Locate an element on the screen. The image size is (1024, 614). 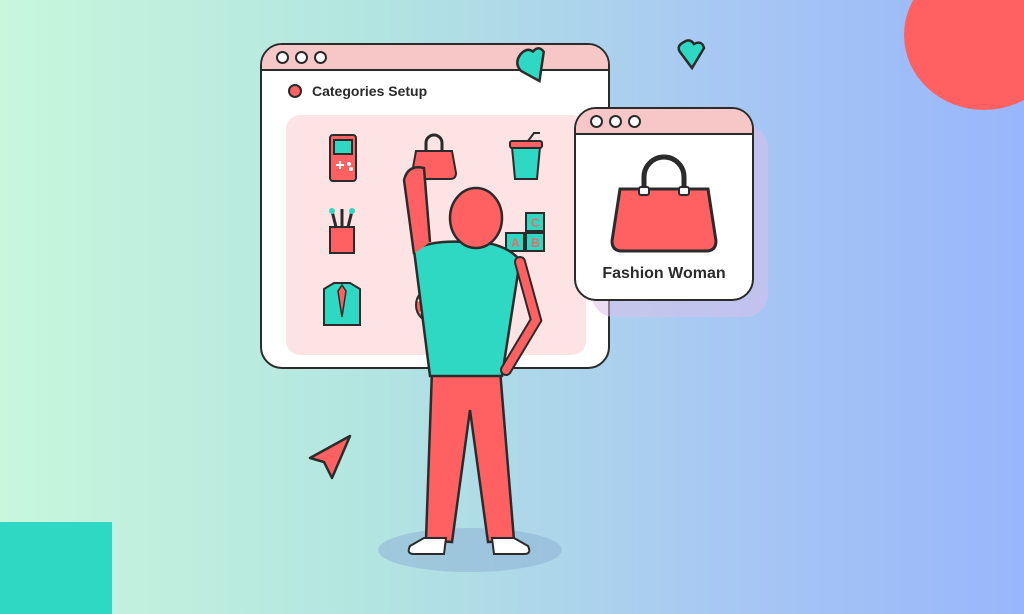
game-console-icon is located at coordinates (342, 159).